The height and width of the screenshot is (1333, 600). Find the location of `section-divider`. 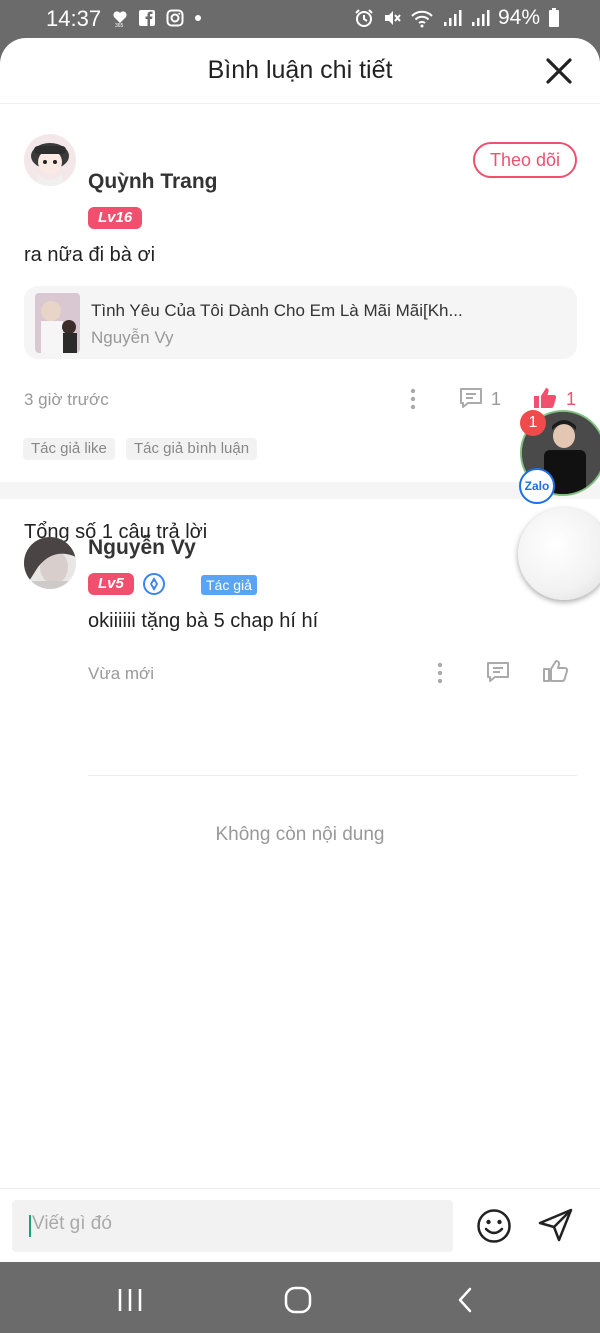

section-divider is located at coordinates (300, 490).